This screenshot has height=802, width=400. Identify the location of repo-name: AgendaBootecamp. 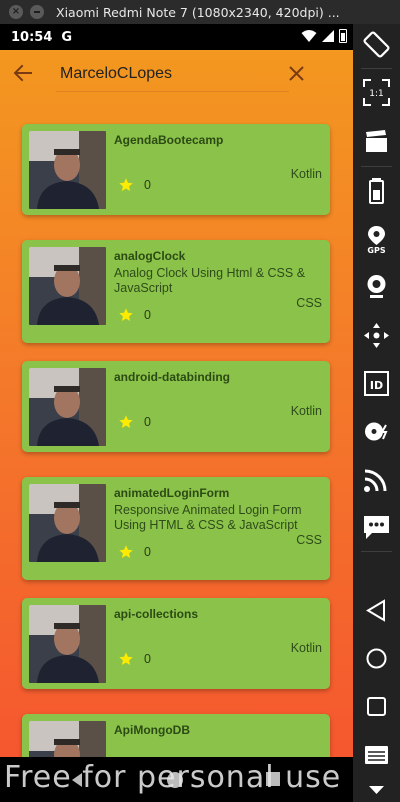
(169, 140).